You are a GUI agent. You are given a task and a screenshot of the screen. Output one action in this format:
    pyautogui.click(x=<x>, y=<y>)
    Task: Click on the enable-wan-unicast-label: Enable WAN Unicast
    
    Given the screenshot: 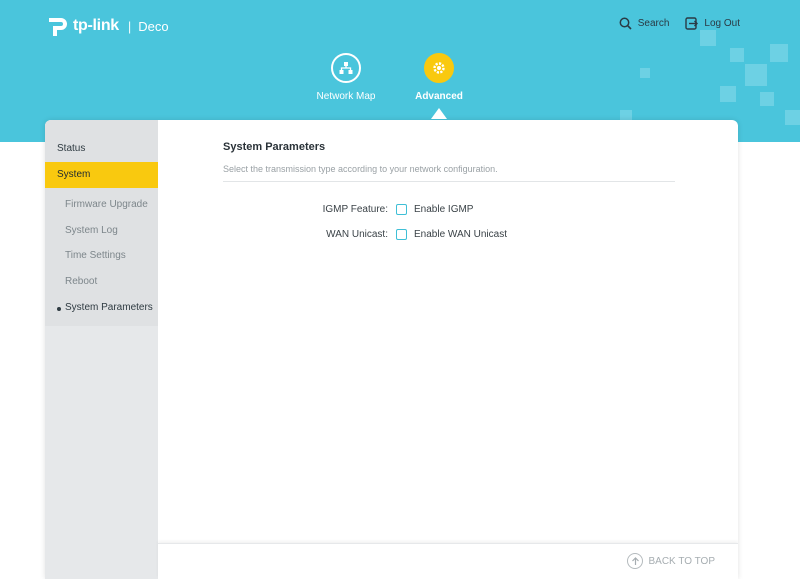 What is the action you would take?
    pyautogui.click(x=460, y=235)
    